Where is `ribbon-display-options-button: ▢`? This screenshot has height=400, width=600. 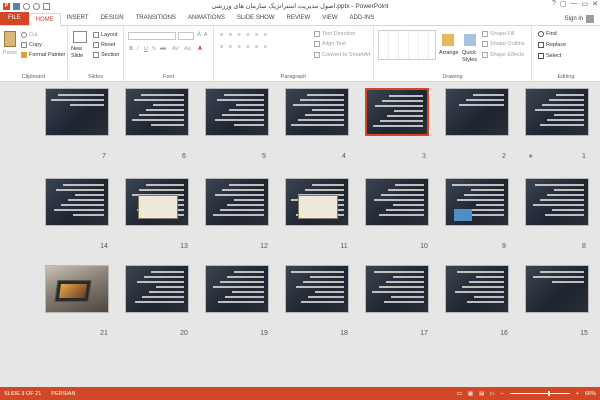
ribbon-display-options-button: ▢ is located at coordinates (563, 4).